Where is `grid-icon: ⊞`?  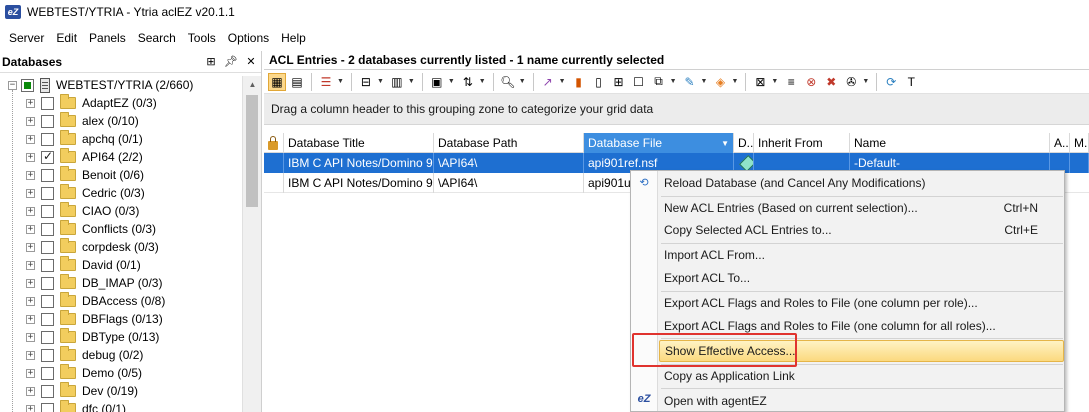
grid-icon: ⊞ is located at coordinates (211, 62).